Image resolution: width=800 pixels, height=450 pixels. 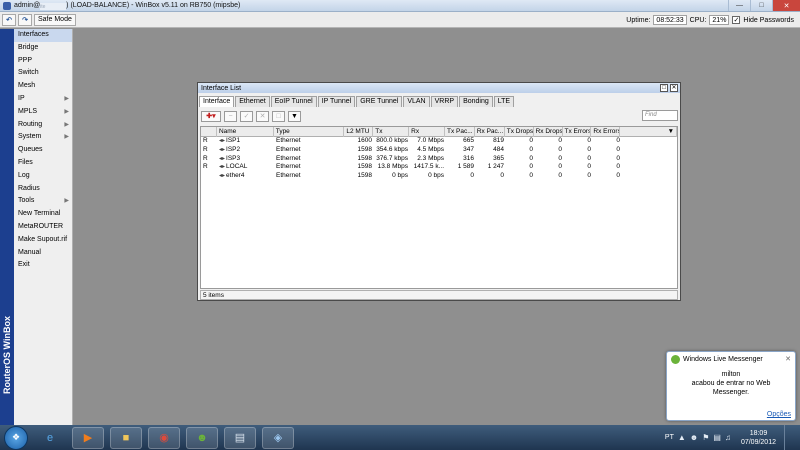 What do you see at coordinates (245, 132) in the screenshot?
I see `column-header: Name` at bounding box center [245, 132].